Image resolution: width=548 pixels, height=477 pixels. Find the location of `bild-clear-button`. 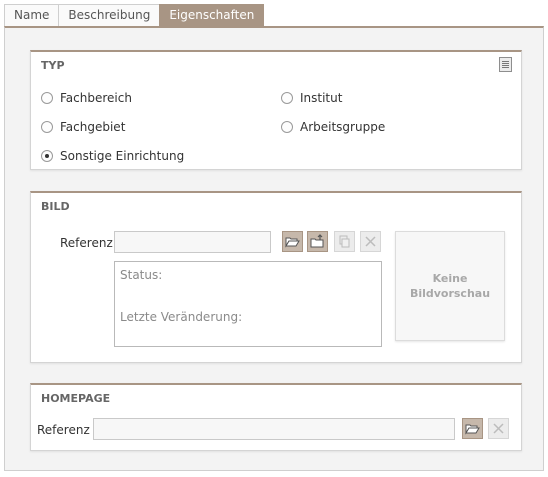

bild-clear-button is located at coordinates (370, 241).